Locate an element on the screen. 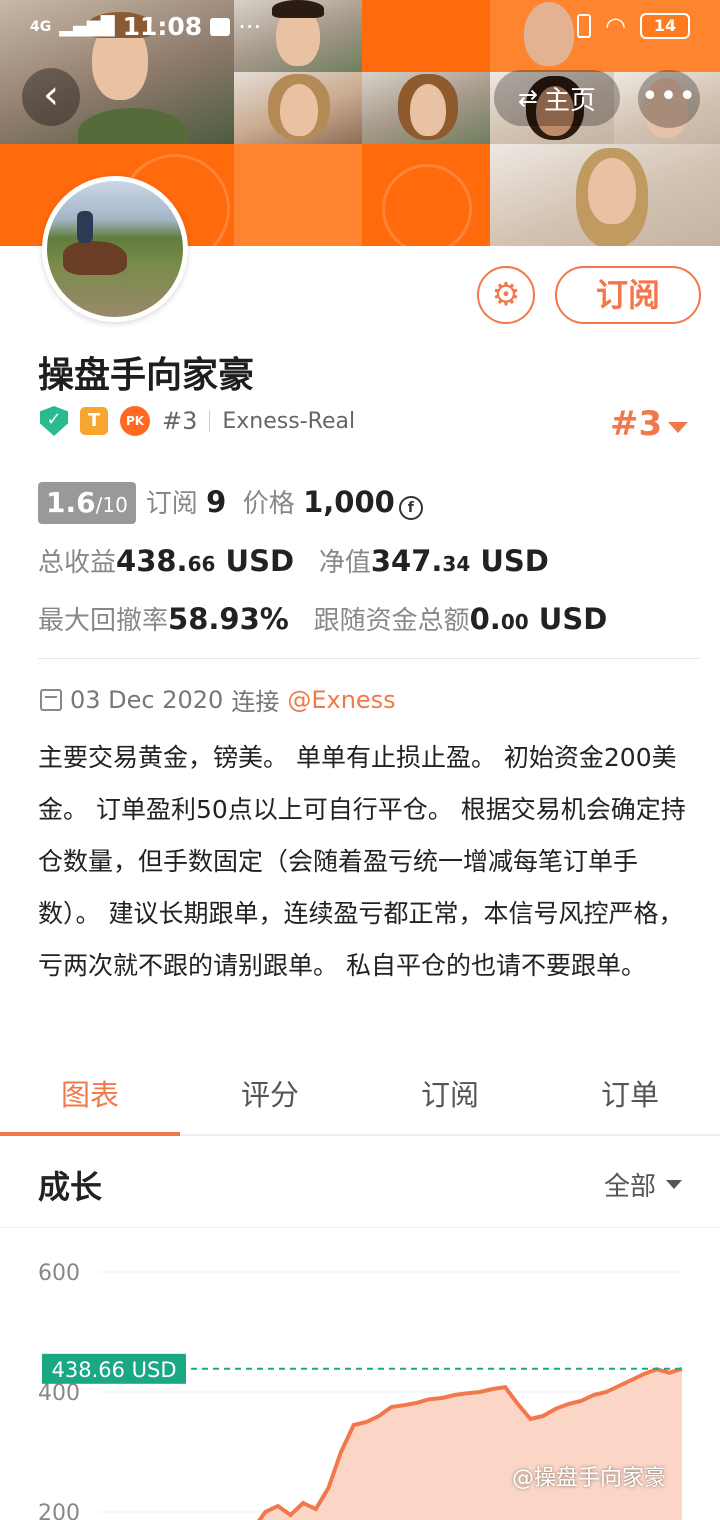 The width and height of the screenshot is (720, 1520). stats-row-1: 1.6/10 订阅 9 价格 1,000 f is located at coordinates (230, 503).